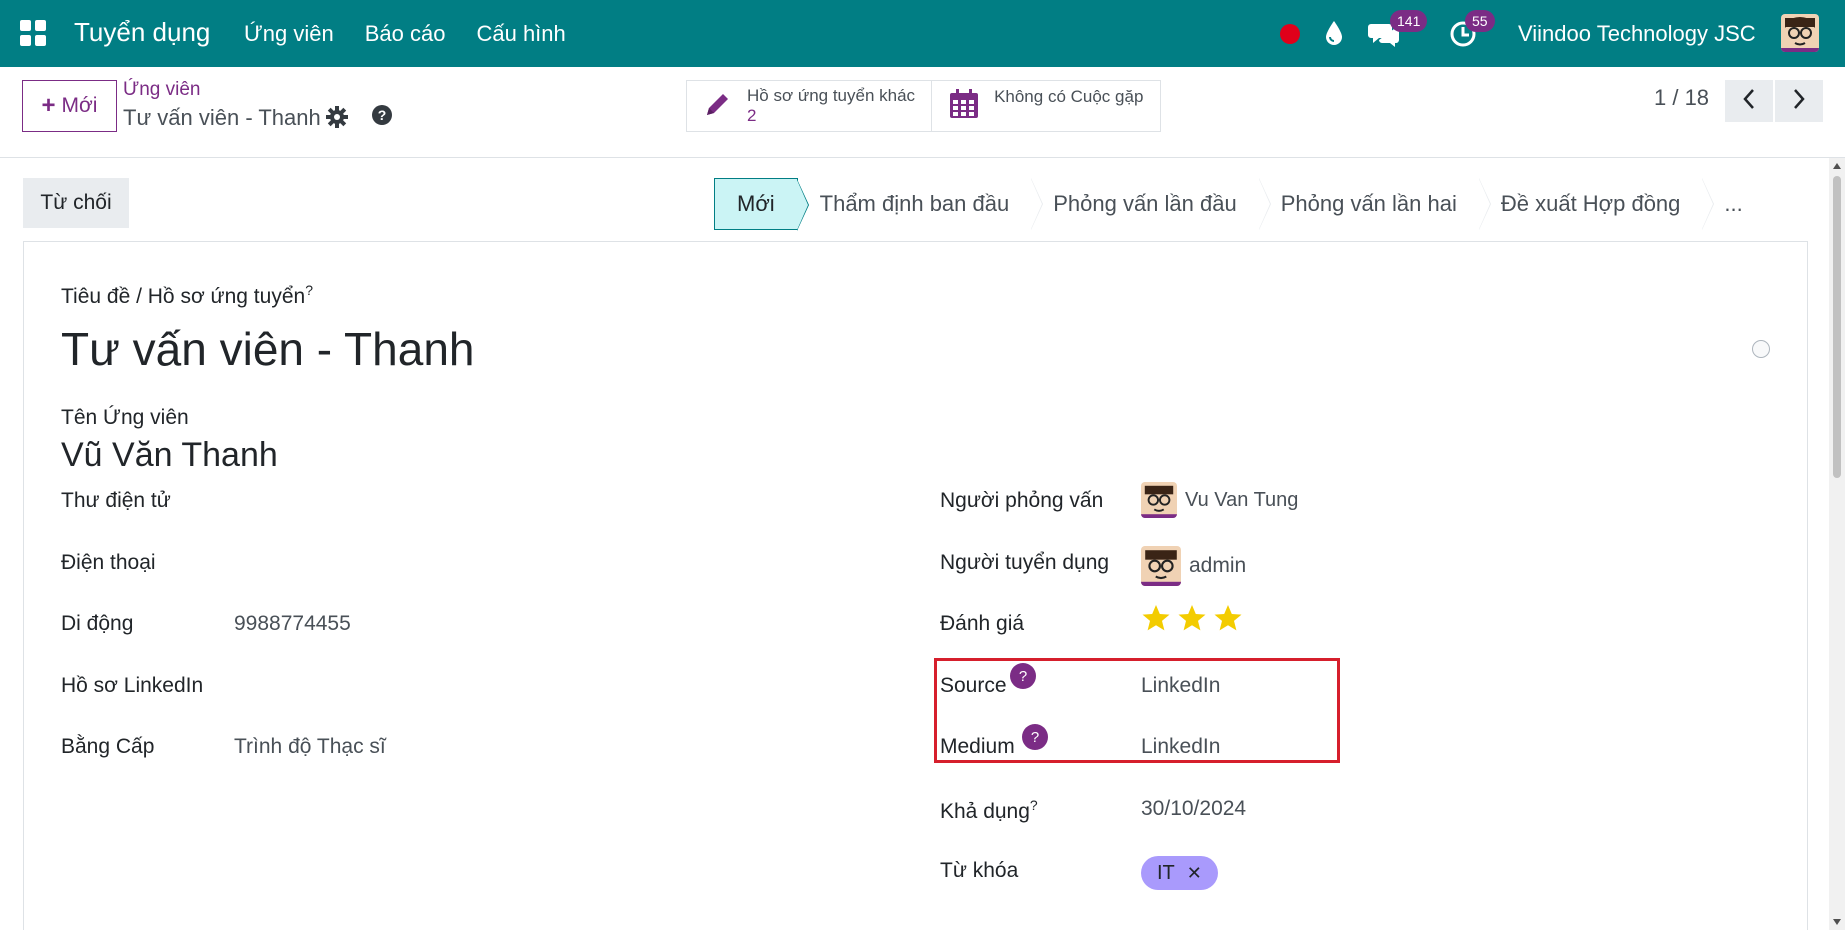 The image size is (1845, 930). What do you see at coordinates (554, 689) in the screenshot?
I see `linkedin-field` at bounding box center [554, 689].